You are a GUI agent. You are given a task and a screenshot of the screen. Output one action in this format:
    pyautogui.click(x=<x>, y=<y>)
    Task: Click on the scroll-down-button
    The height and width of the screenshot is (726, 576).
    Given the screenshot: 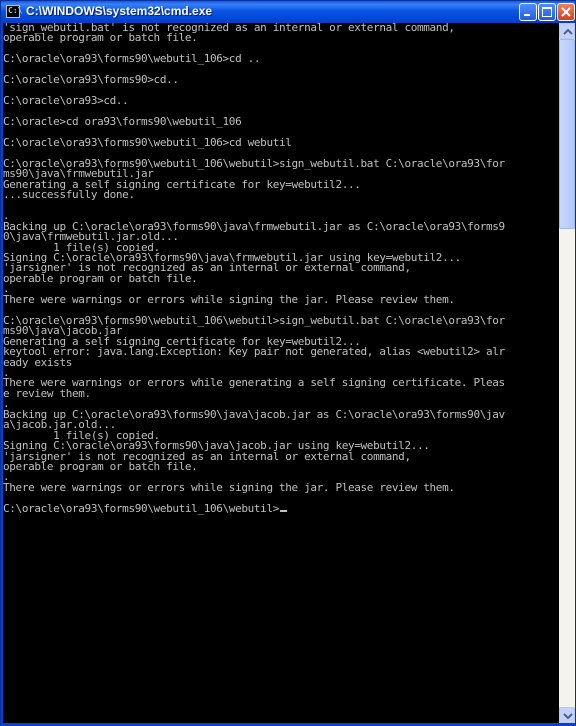 What is the action you would take?
    pyautogui.click(x=567, y=715)
    